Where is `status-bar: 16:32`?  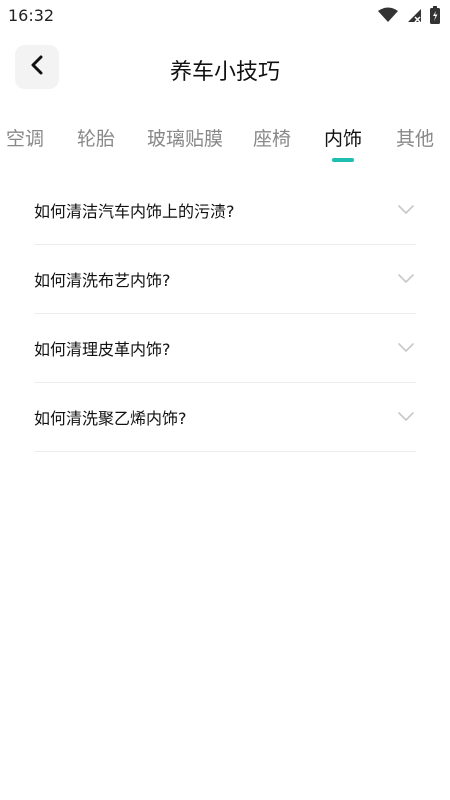
status-bar: 16:32 is located at coordinates (225, 16).